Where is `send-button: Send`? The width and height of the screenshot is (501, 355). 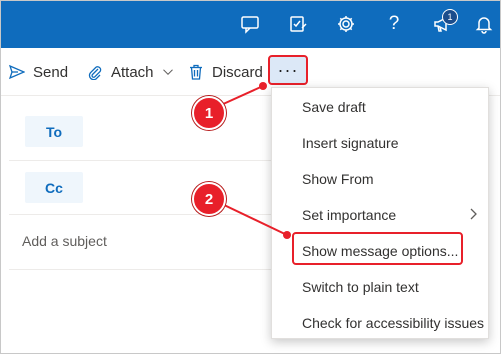 send-button: Send is located at coordinates (38, 72).